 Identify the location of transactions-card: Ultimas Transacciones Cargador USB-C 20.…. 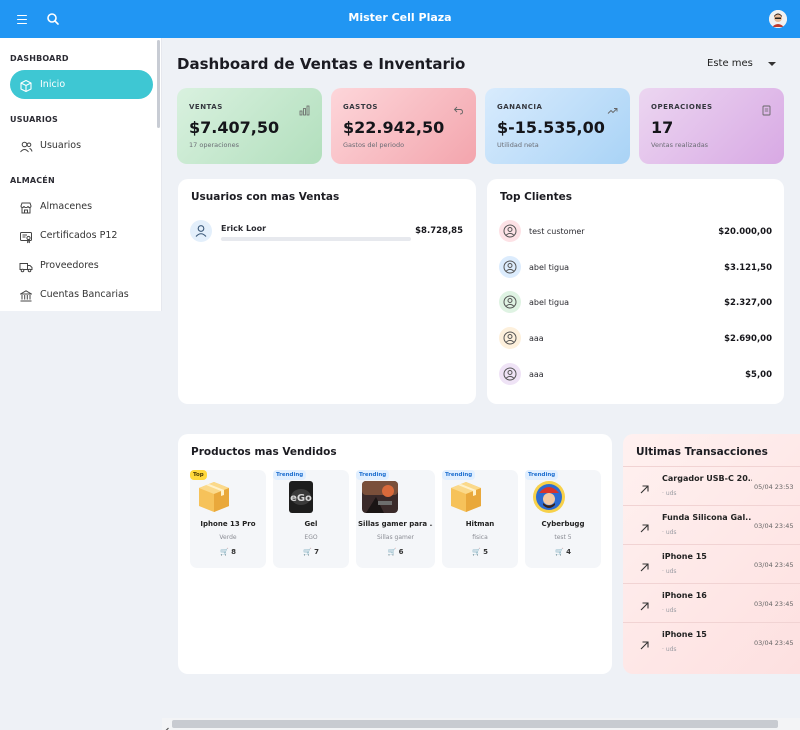
(711, 554).